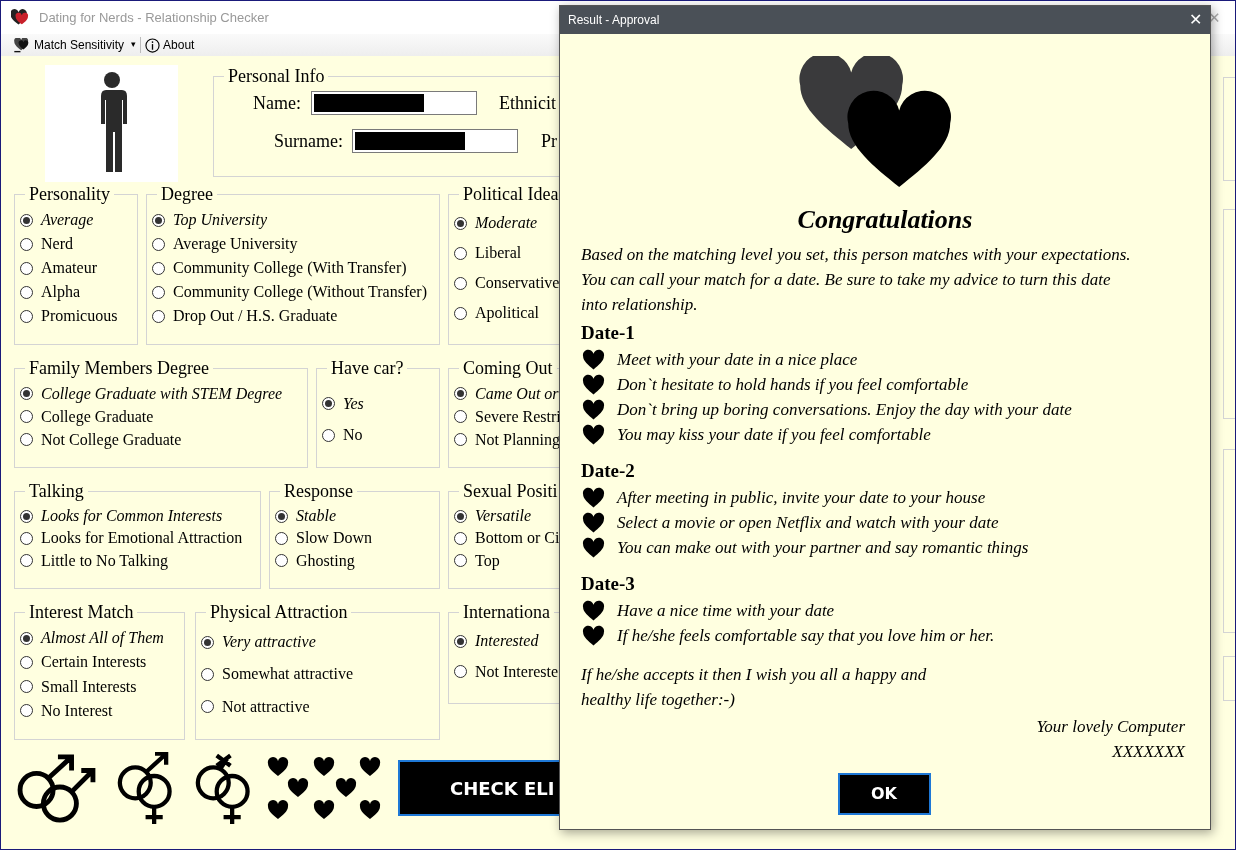  What do you see at coordinates (517, 538) in the screenshot?
I see `option-label: Bottom or Ci` at bounding box center [517, 538].